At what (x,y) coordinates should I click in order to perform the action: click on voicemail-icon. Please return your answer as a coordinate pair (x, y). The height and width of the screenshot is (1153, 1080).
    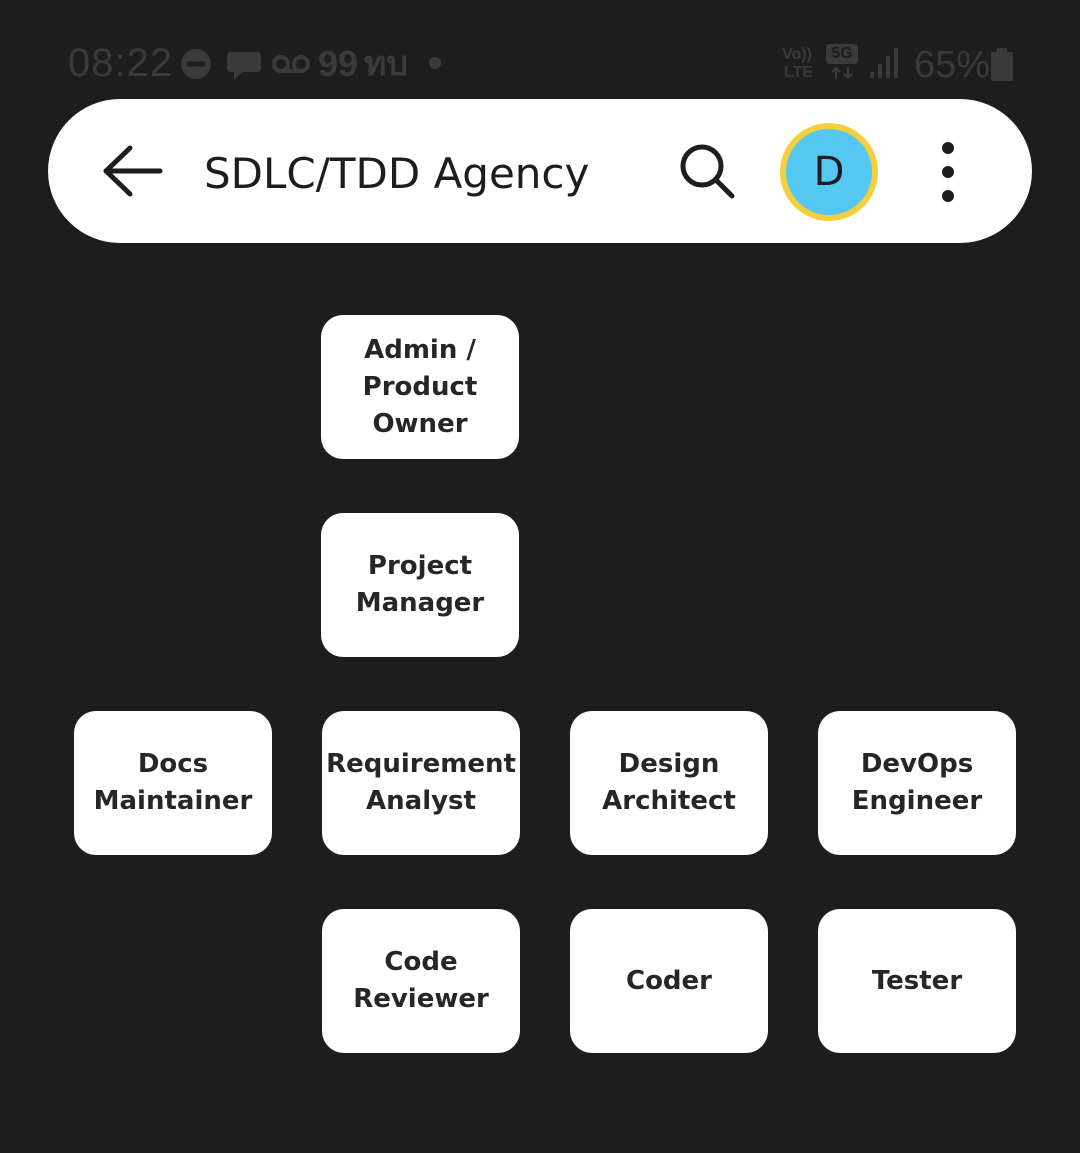
    Looking at the image, I should click on (291, 64).